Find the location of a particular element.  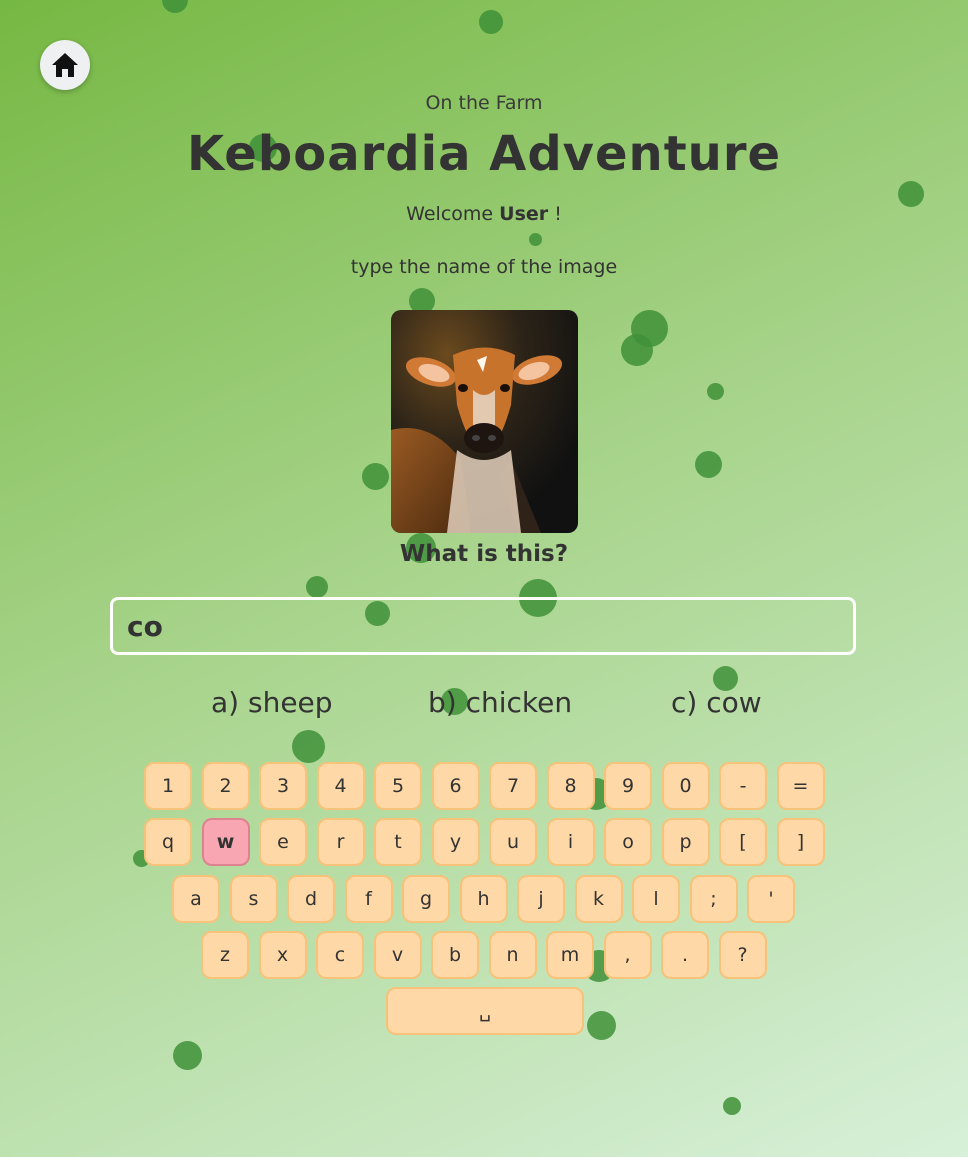

key-3-5: g is located at coordinates (426, 899).